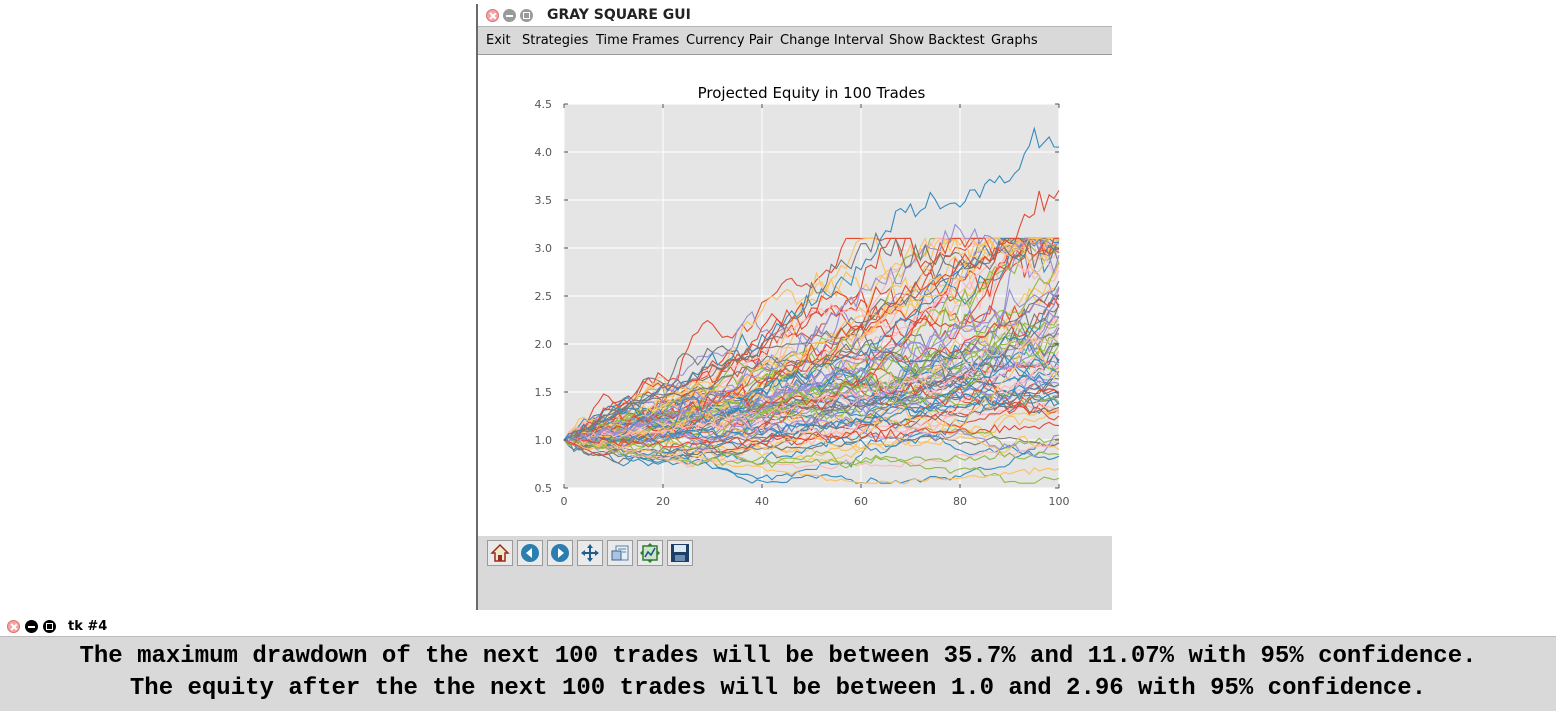 This screenshot has height=711, width=1556. Describe the element at coordinates (812, 93) in the screenshot. I see `chart-title: Projected Equity in 100 Trades` at that location.